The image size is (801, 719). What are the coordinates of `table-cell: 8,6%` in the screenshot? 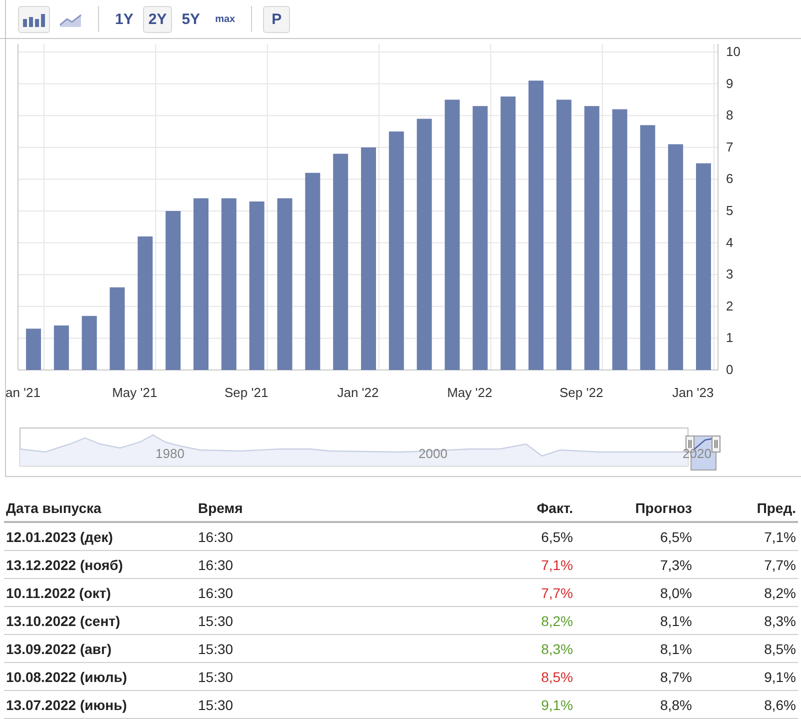 It's located at (746, 704).